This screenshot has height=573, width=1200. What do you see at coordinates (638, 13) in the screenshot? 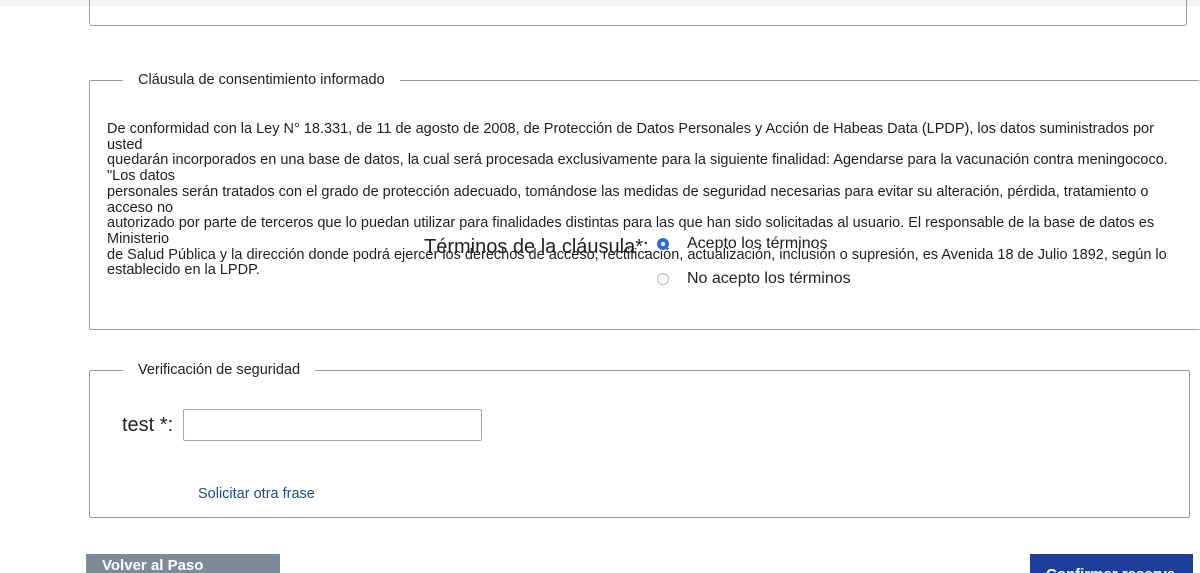
I see `previous-section-box` at bounding box center [638, 13].